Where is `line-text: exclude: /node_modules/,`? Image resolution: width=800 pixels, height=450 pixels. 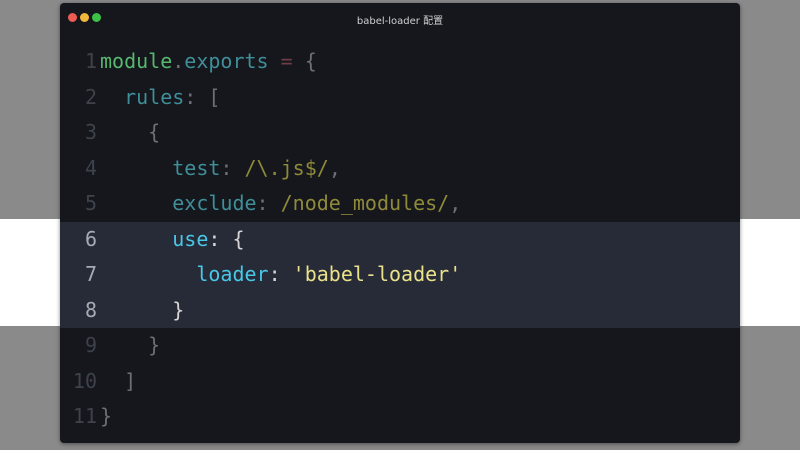 line-text: exclude: /node_modules/, is located at coordinates (280, 204).